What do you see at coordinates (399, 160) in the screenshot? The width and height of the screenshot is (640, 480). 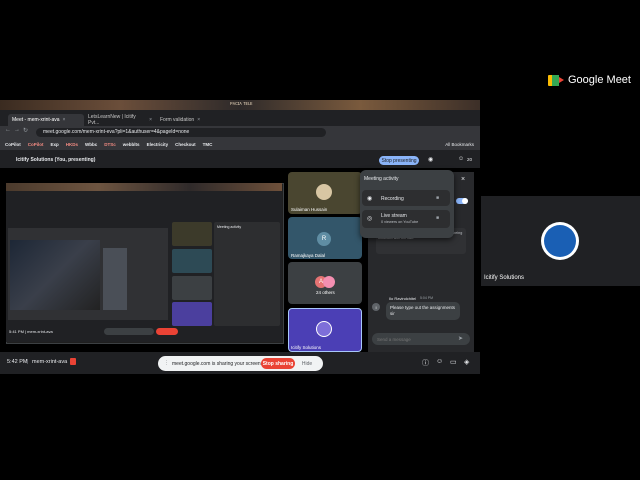 I see `stop-presenting-button: Stop presenting` at bounding box center [399, 160].